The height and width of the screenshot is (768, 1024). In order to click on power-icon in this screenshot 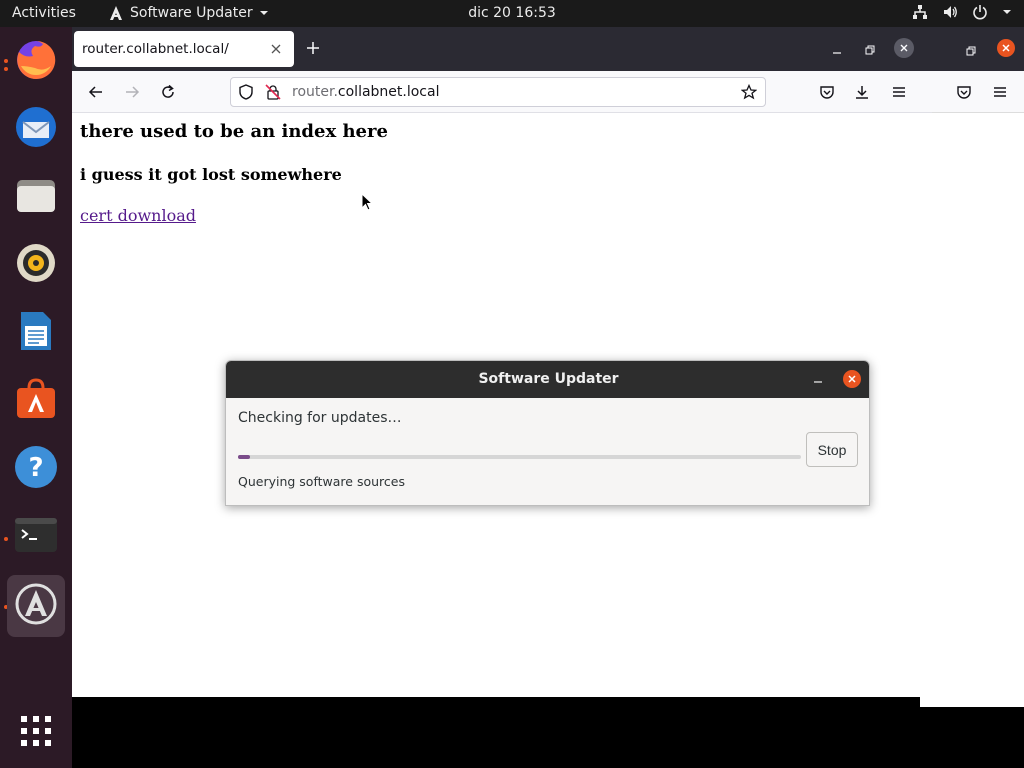, I will do `click(980, 12)`.